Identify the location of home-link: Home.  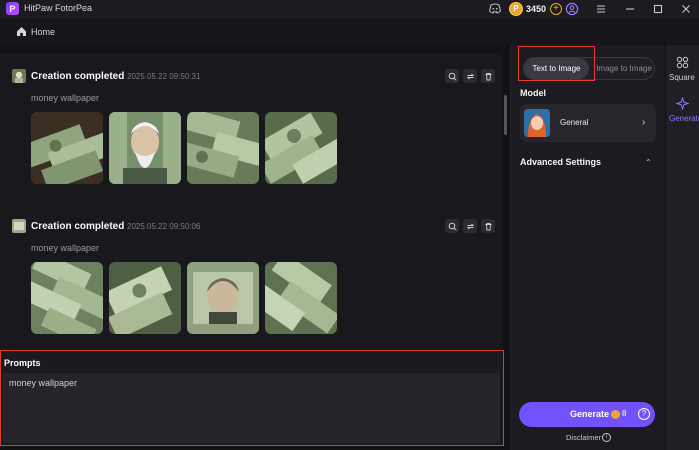
(43, 32).